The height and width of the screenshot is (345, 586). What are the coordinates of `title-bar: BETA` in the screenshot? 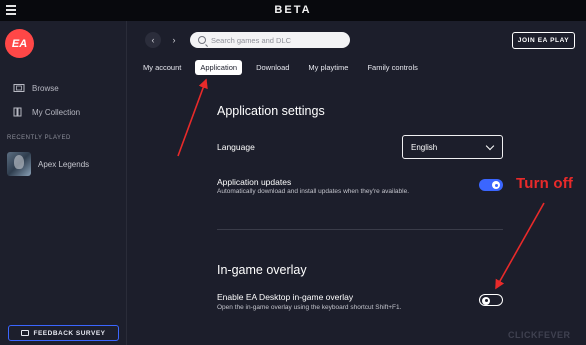 It's located at (293, 10).